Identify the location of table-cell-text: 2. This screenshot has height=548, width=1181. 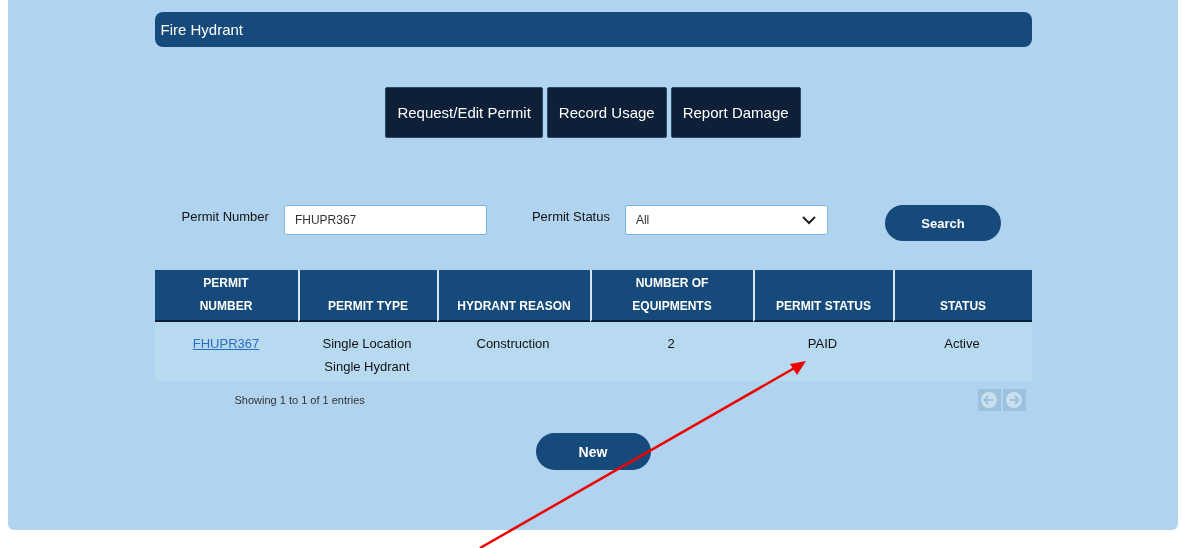
(671, 344).